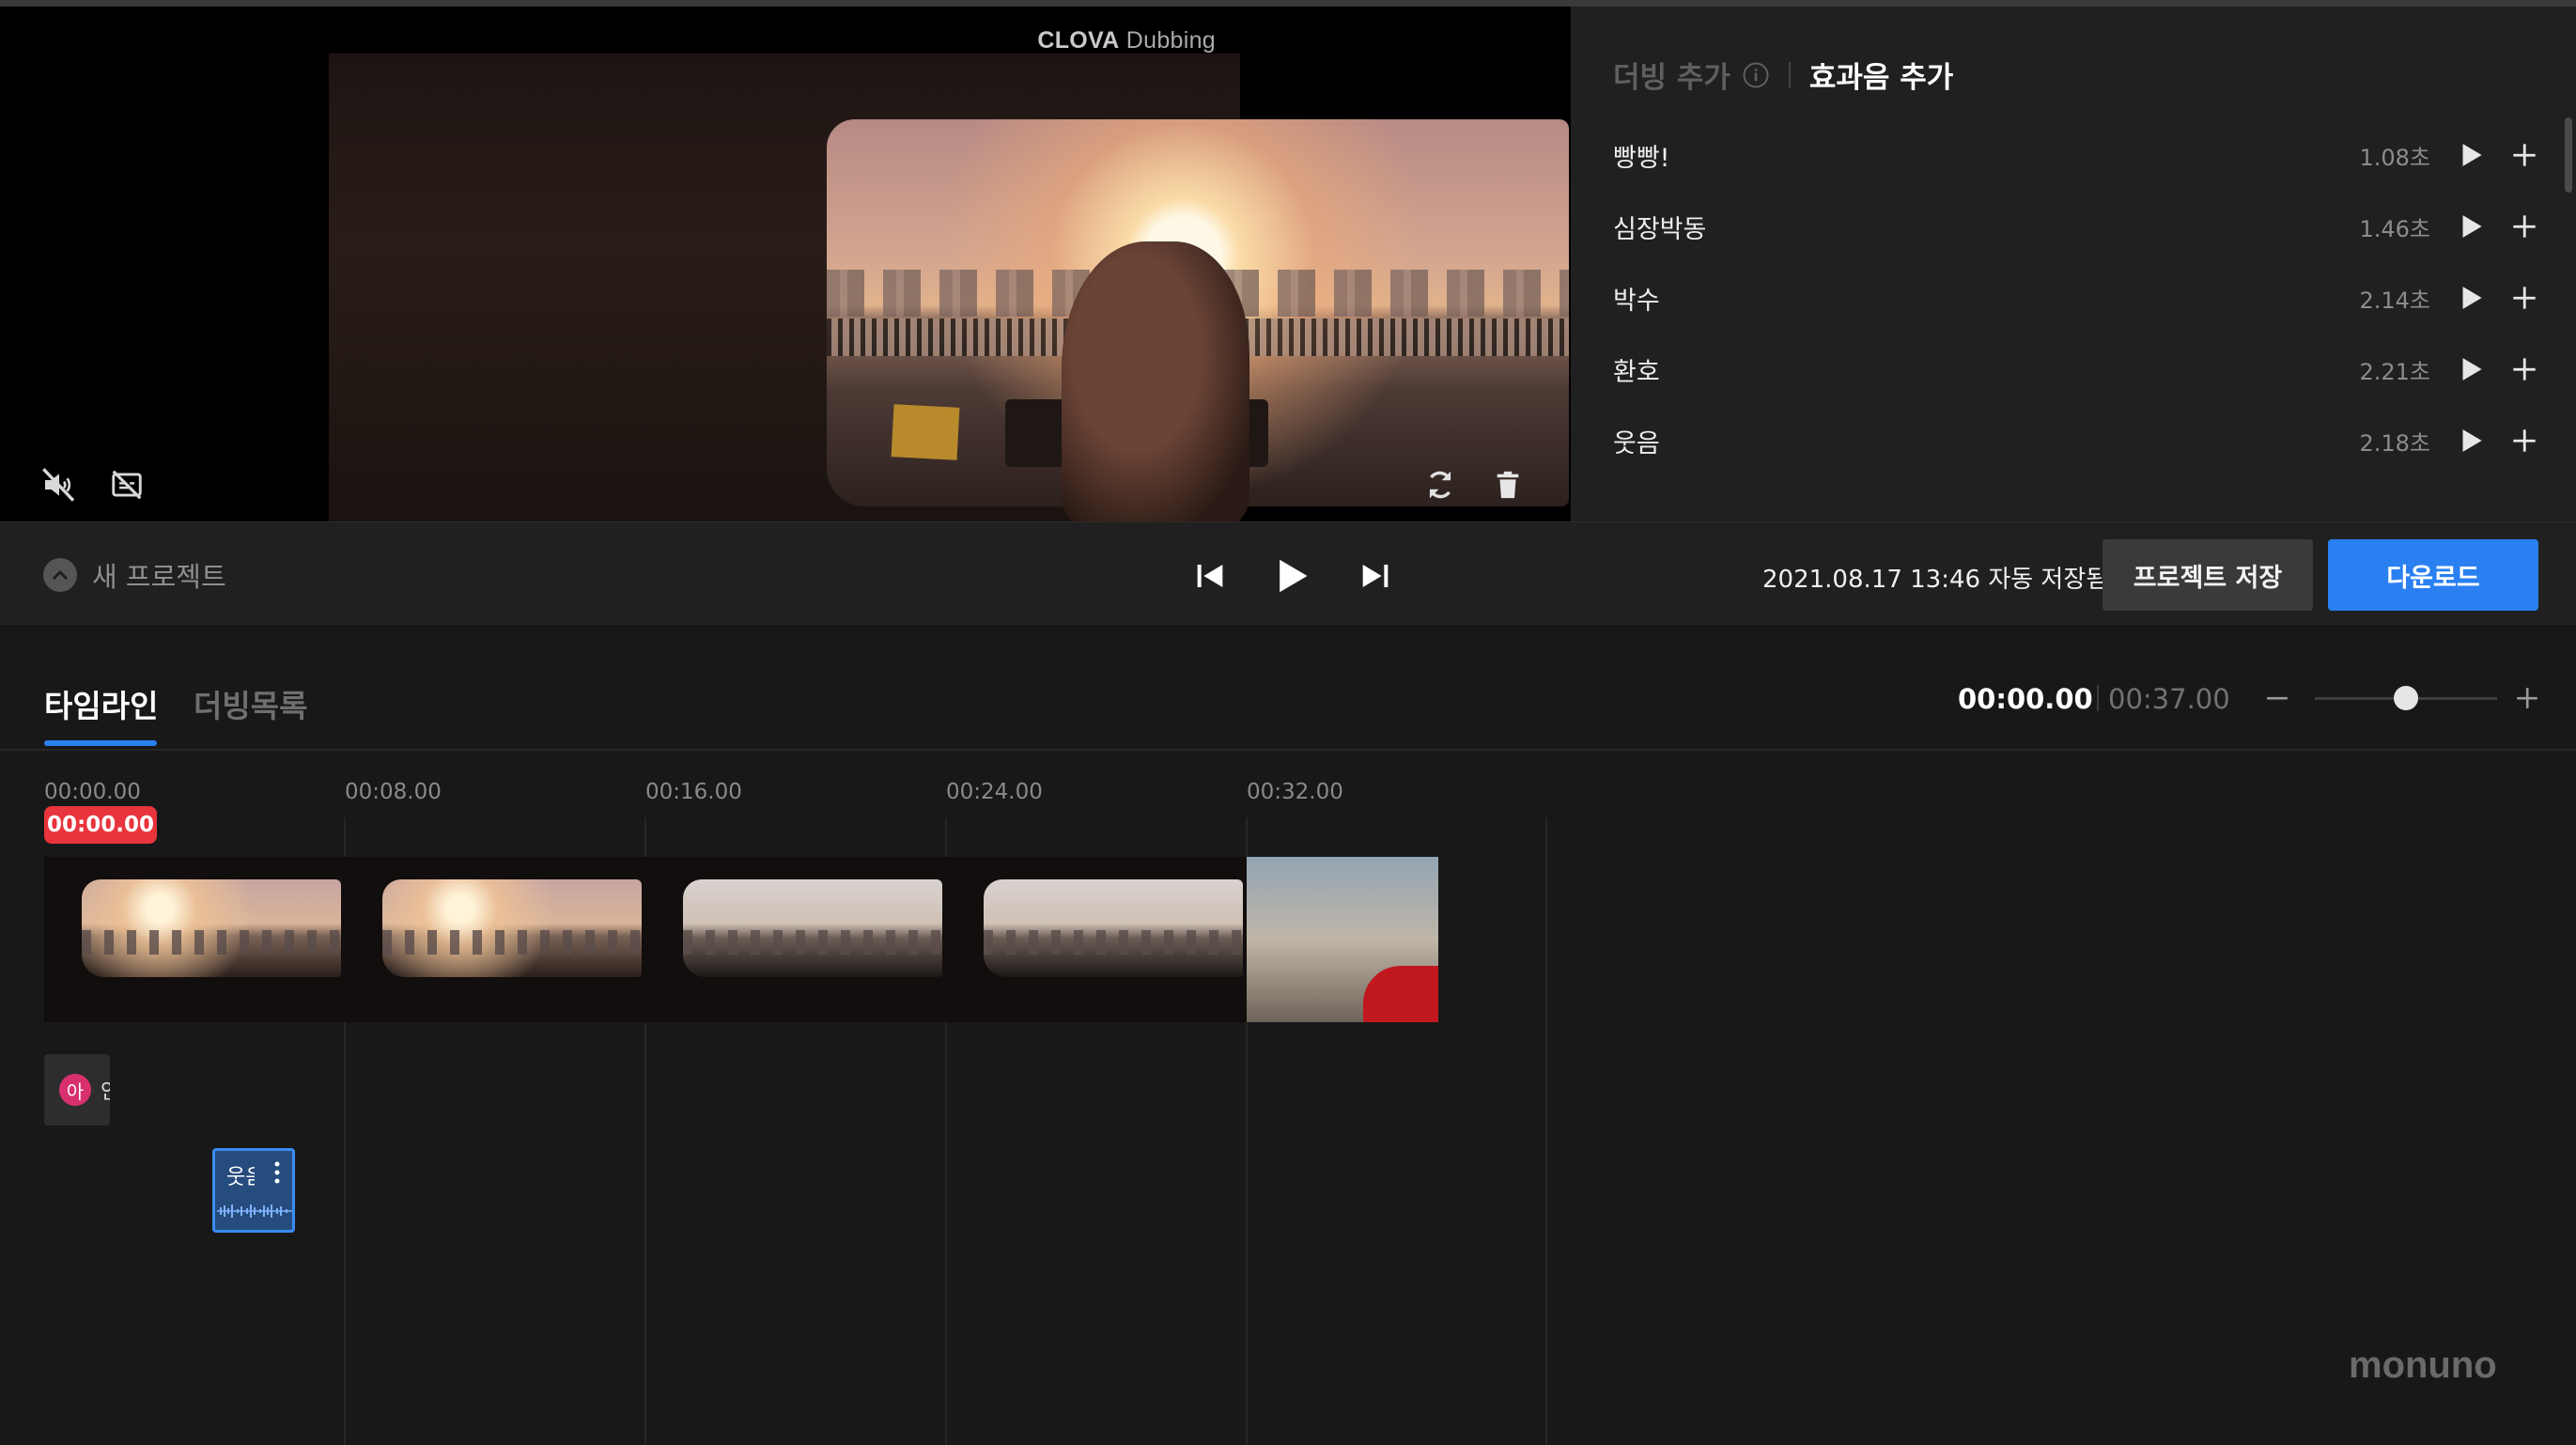 The image size is (2576, 1445). Describe the element at coordinates (2078, 441) in the screenshot. I see `sfx-list-item: 웃음 2.18초` at that location.